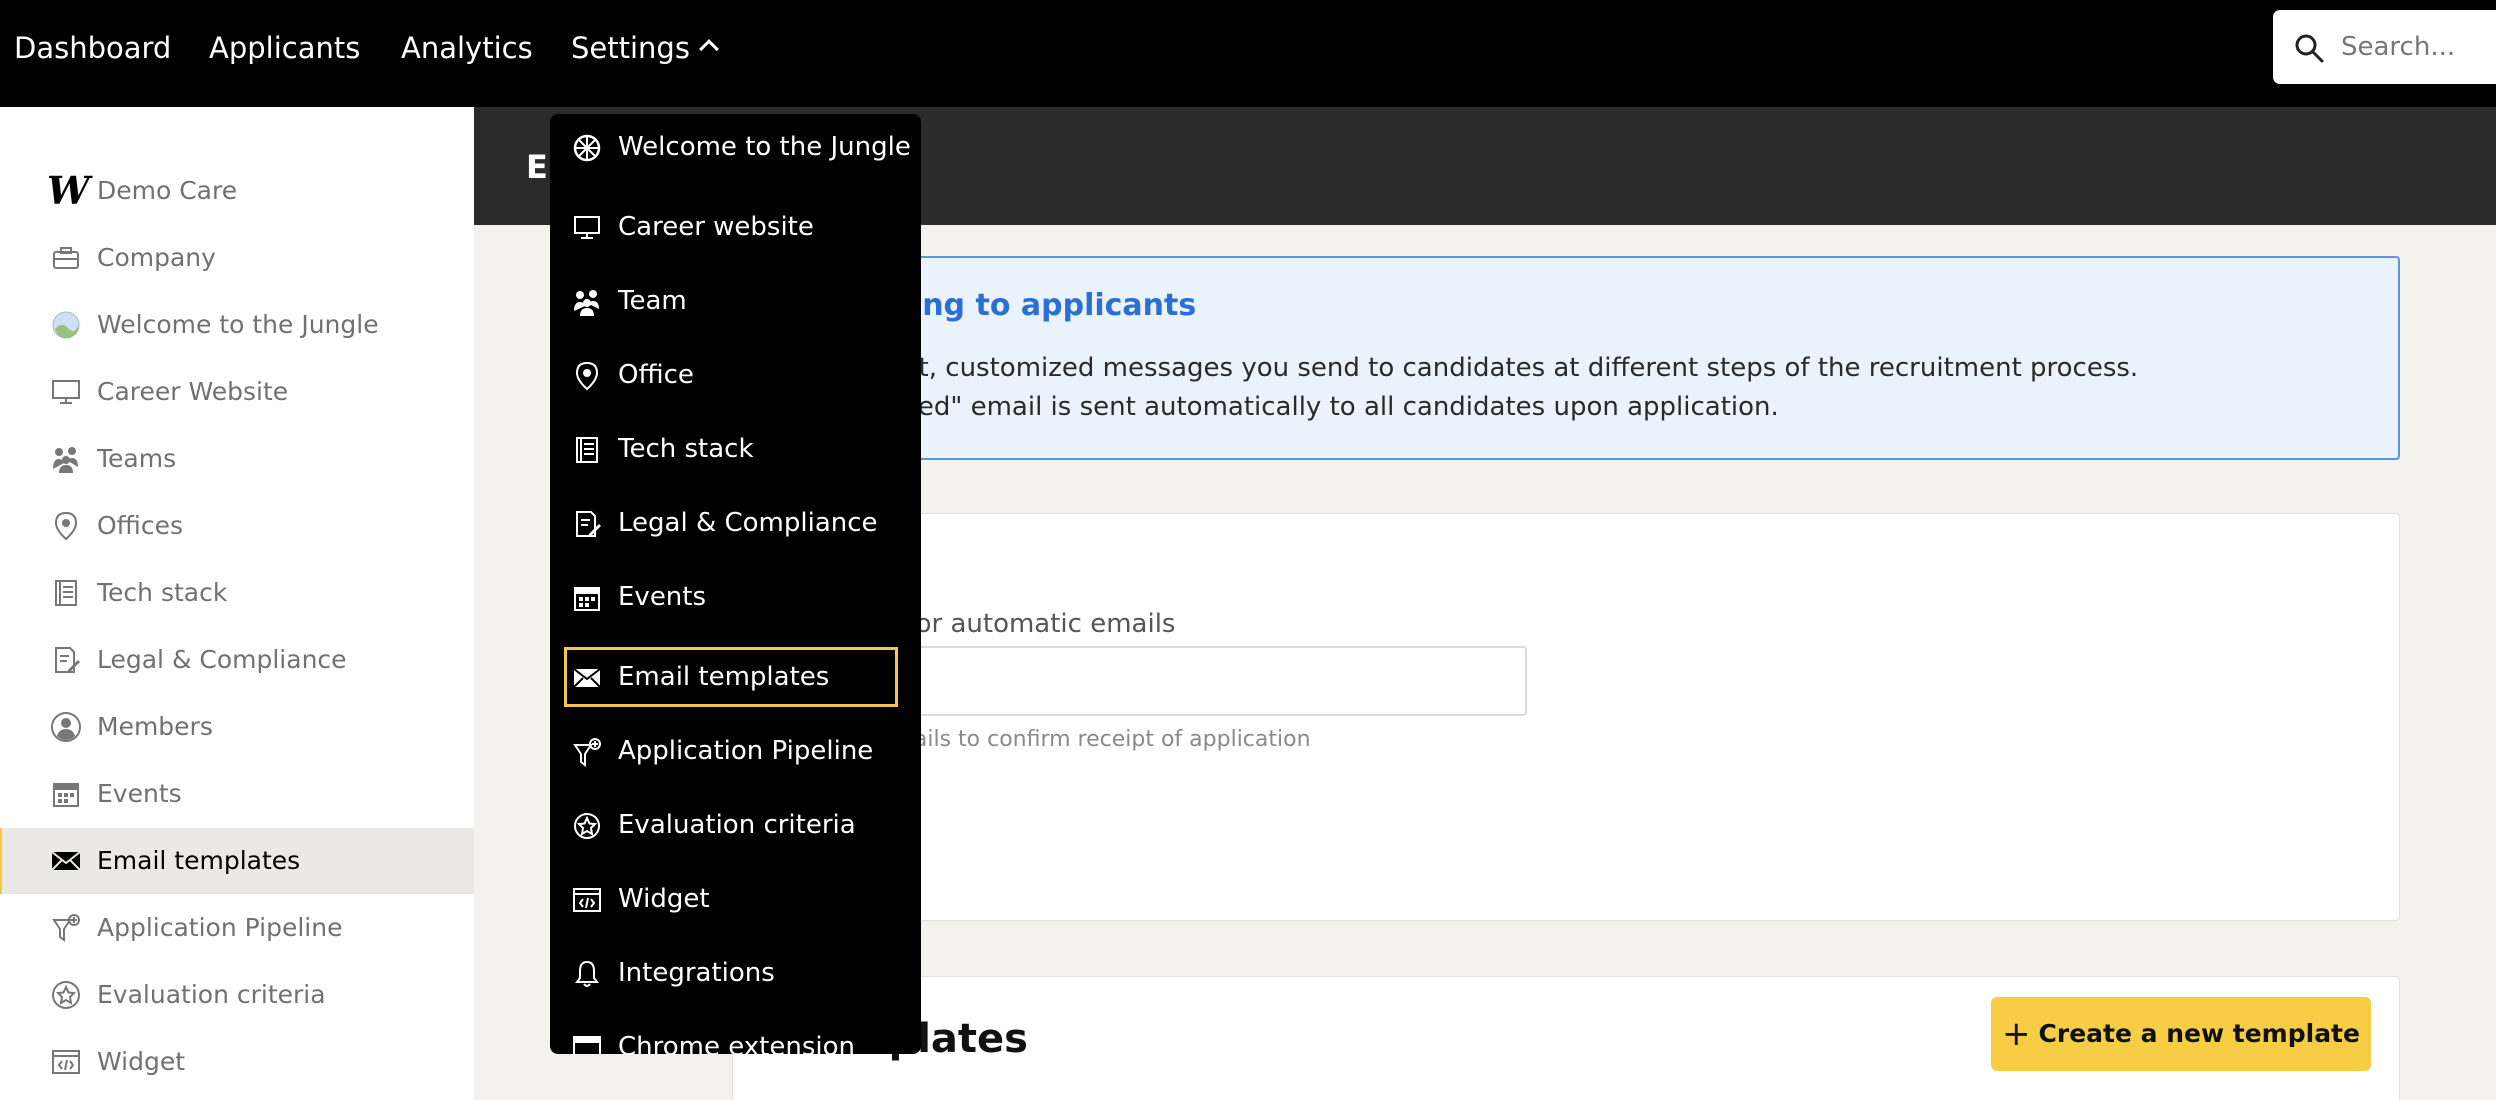 Image resolution: width=2496 pixels, height=1100 pixels. I want to click on sidebar-item-legal-compliance: Legal & Compliance, so click(237, 660).